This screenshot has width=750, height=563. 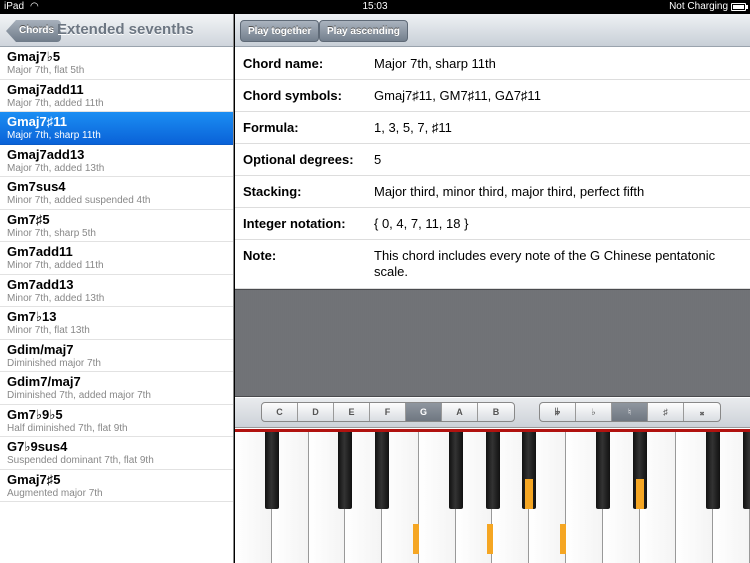 I want to click on accidental-option: 𝄫, so click(x=558, y=412).